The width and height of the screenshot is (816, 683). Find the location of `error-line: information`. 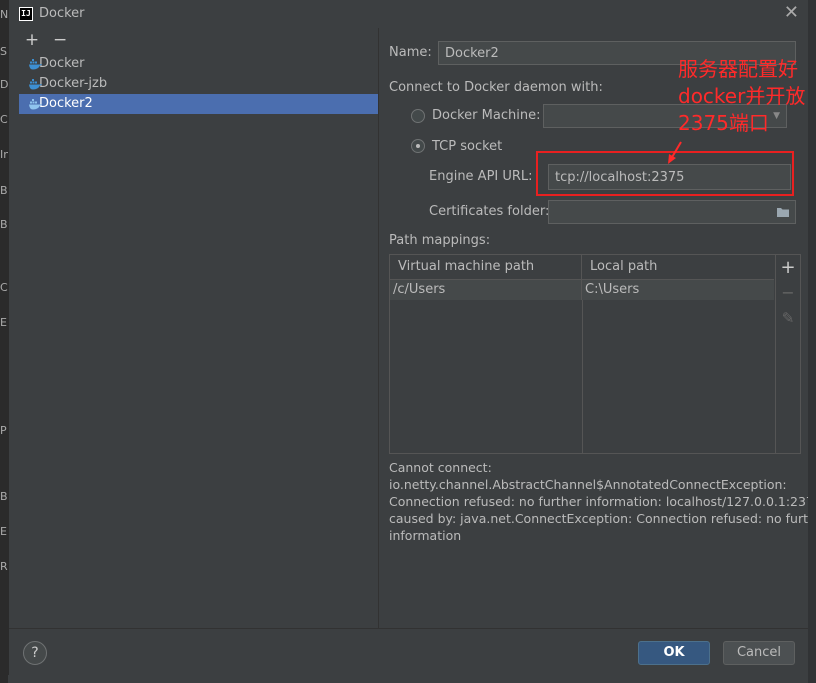

error-line: information is located at coordinates (425, 535).